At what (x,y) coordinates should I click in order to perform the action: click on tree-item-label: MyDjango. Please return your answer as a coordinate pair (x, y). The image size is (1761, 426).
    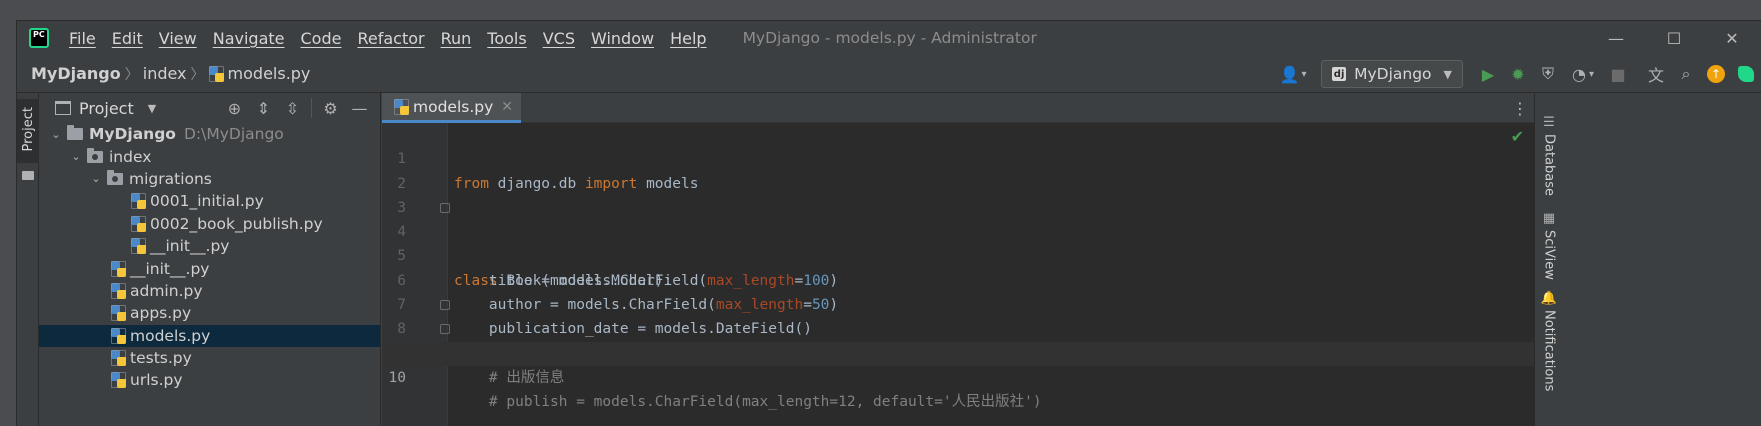
    Looking at the image, I should click on (132, 134).